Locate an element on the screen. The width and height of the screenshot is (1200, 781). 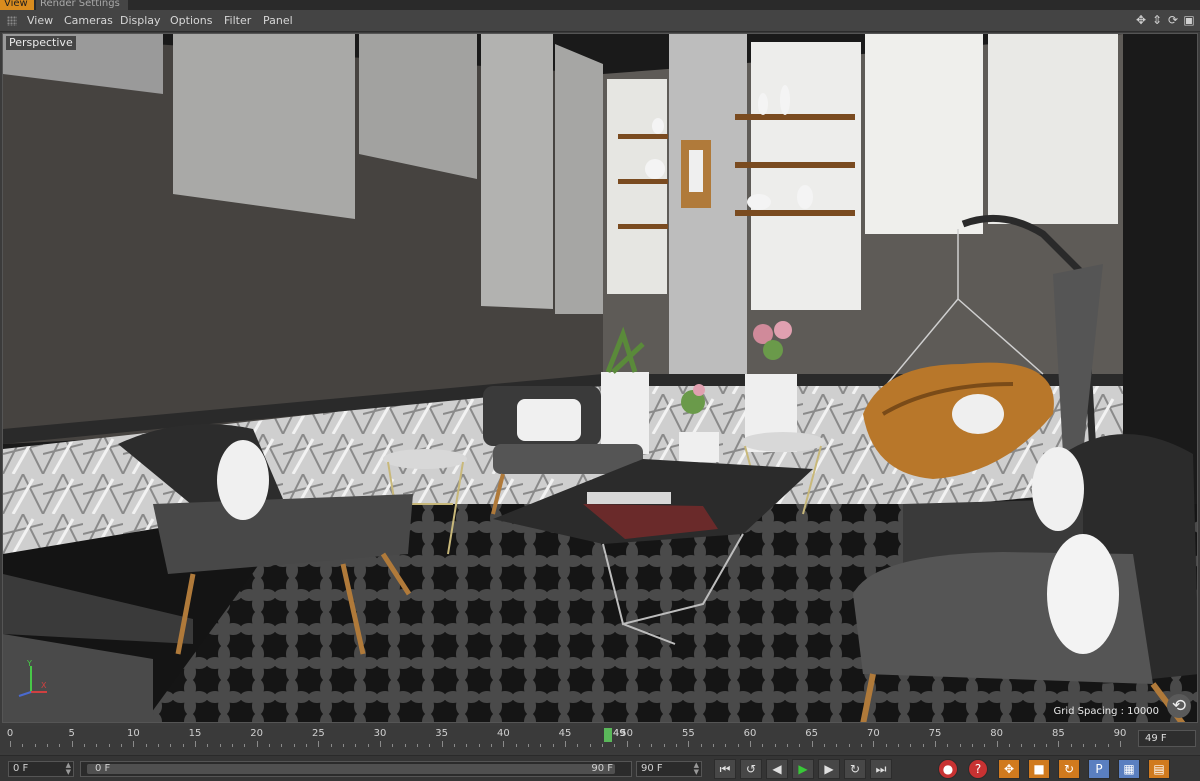
position-key-icon: ✥ is located at coordinates (1009, 769).